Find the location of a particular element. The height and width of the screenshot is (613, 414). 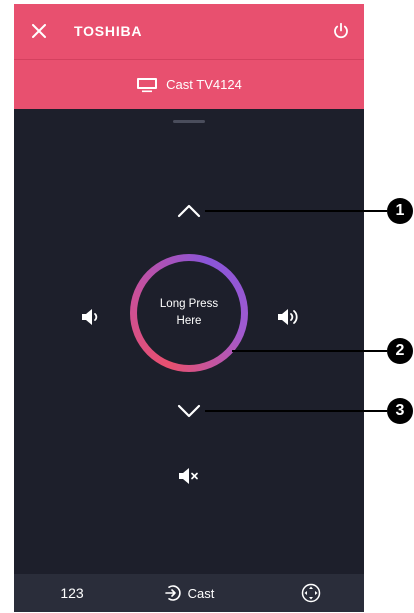

volume-up-icon is located at coordinates (288, 317).